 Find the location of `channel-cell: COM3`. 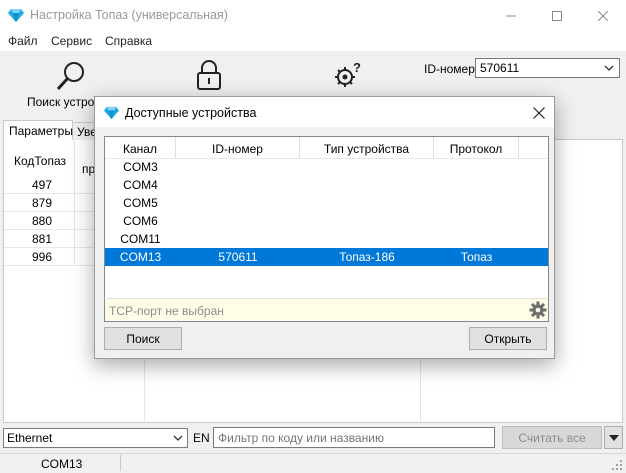

channel-cell: COM3 is located at coordinates (140, 167).